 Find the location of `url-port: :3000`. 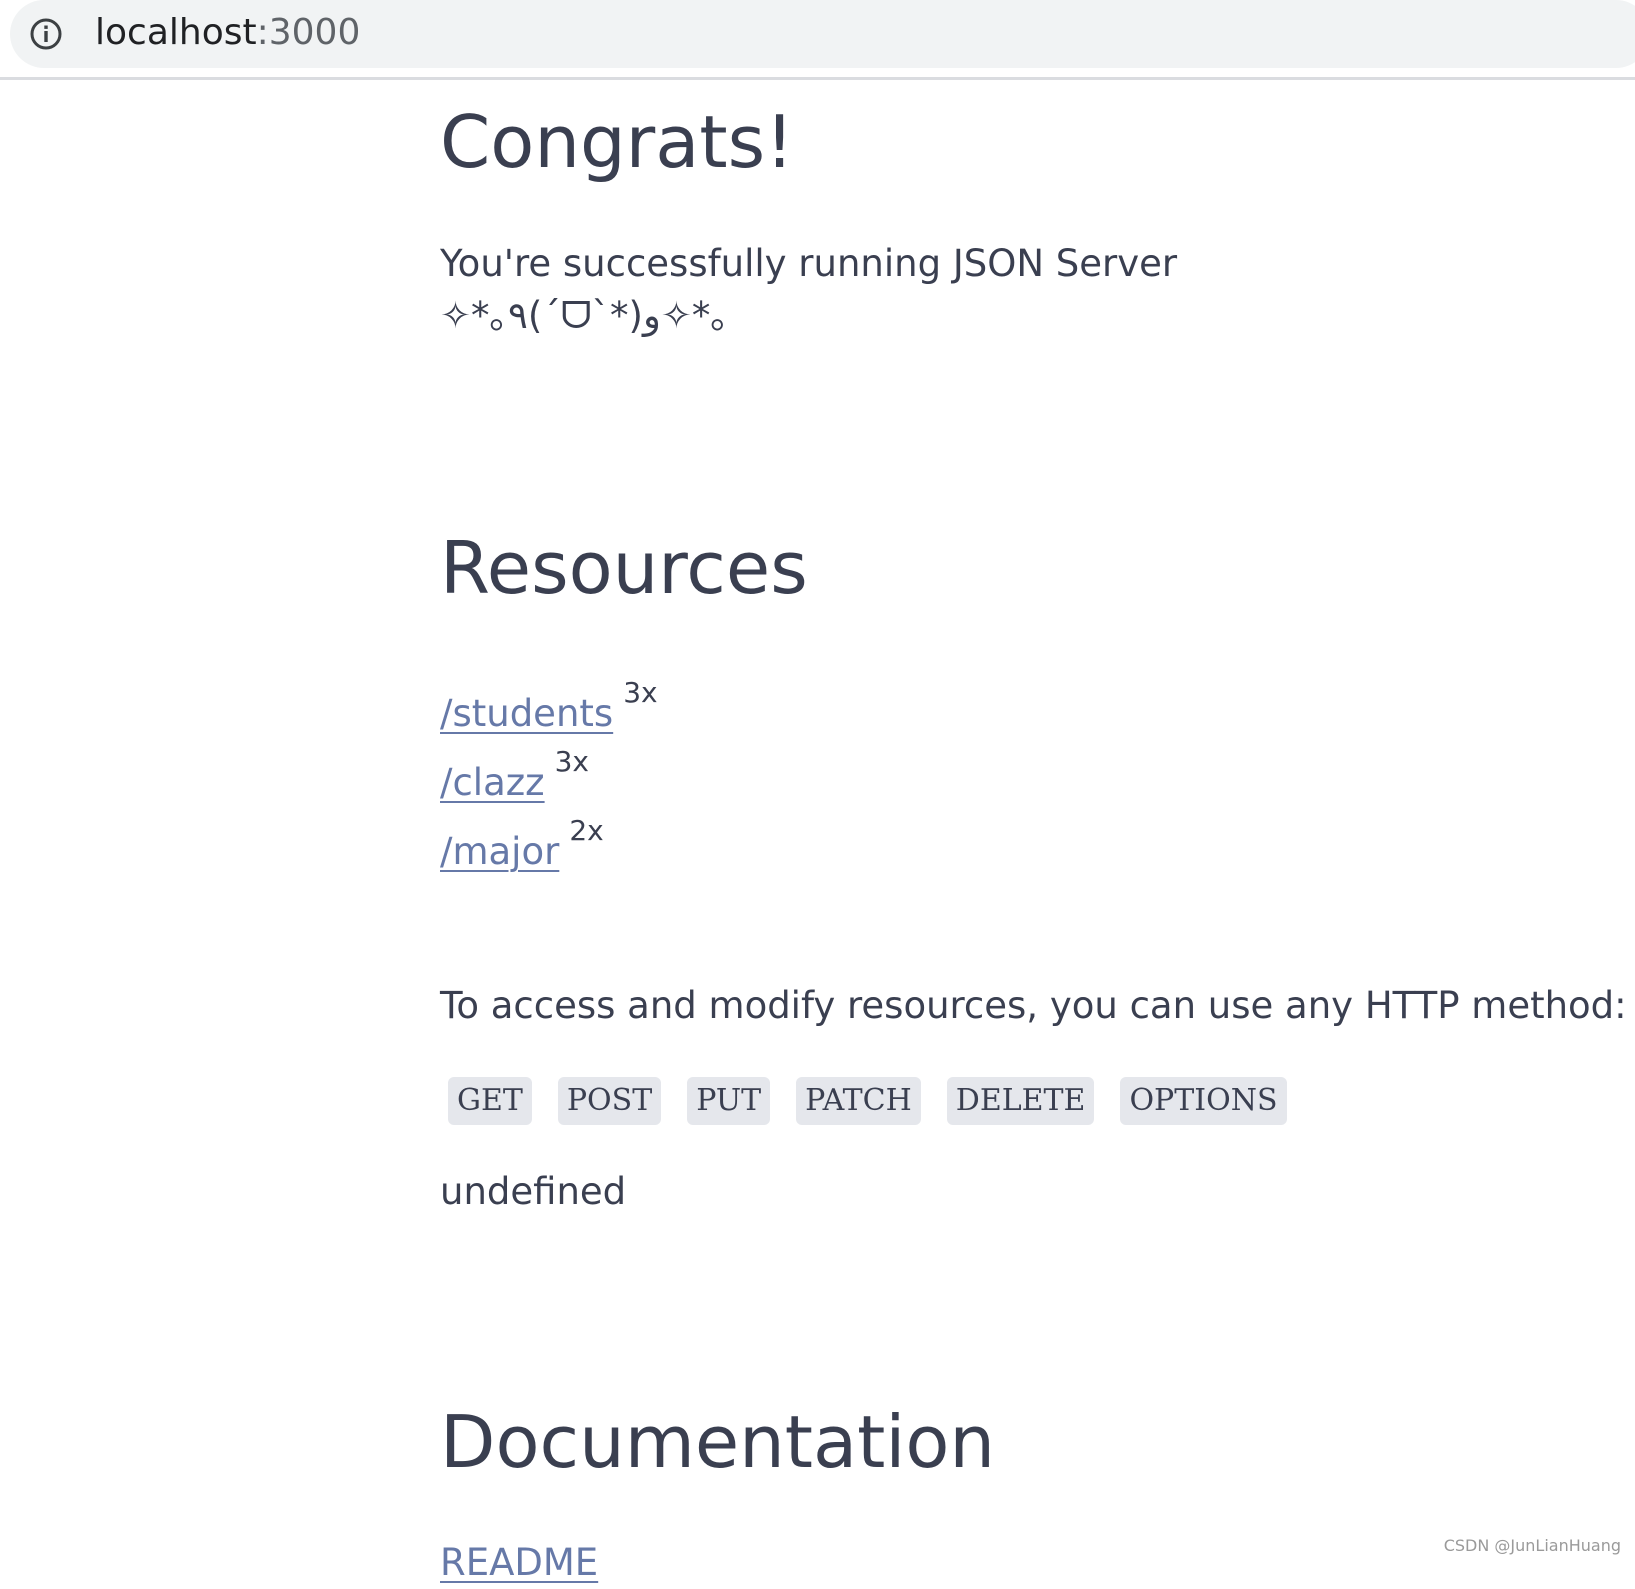

url-port: :3000 is located at coordinates (309, 32).